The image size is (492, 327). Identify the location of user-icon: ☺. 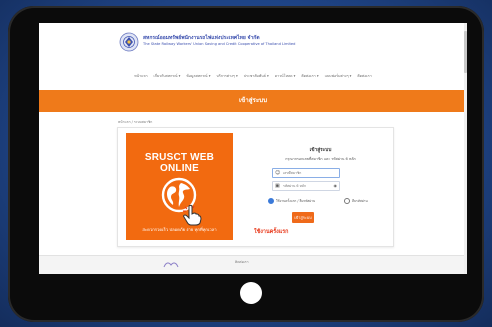
(278, 173).